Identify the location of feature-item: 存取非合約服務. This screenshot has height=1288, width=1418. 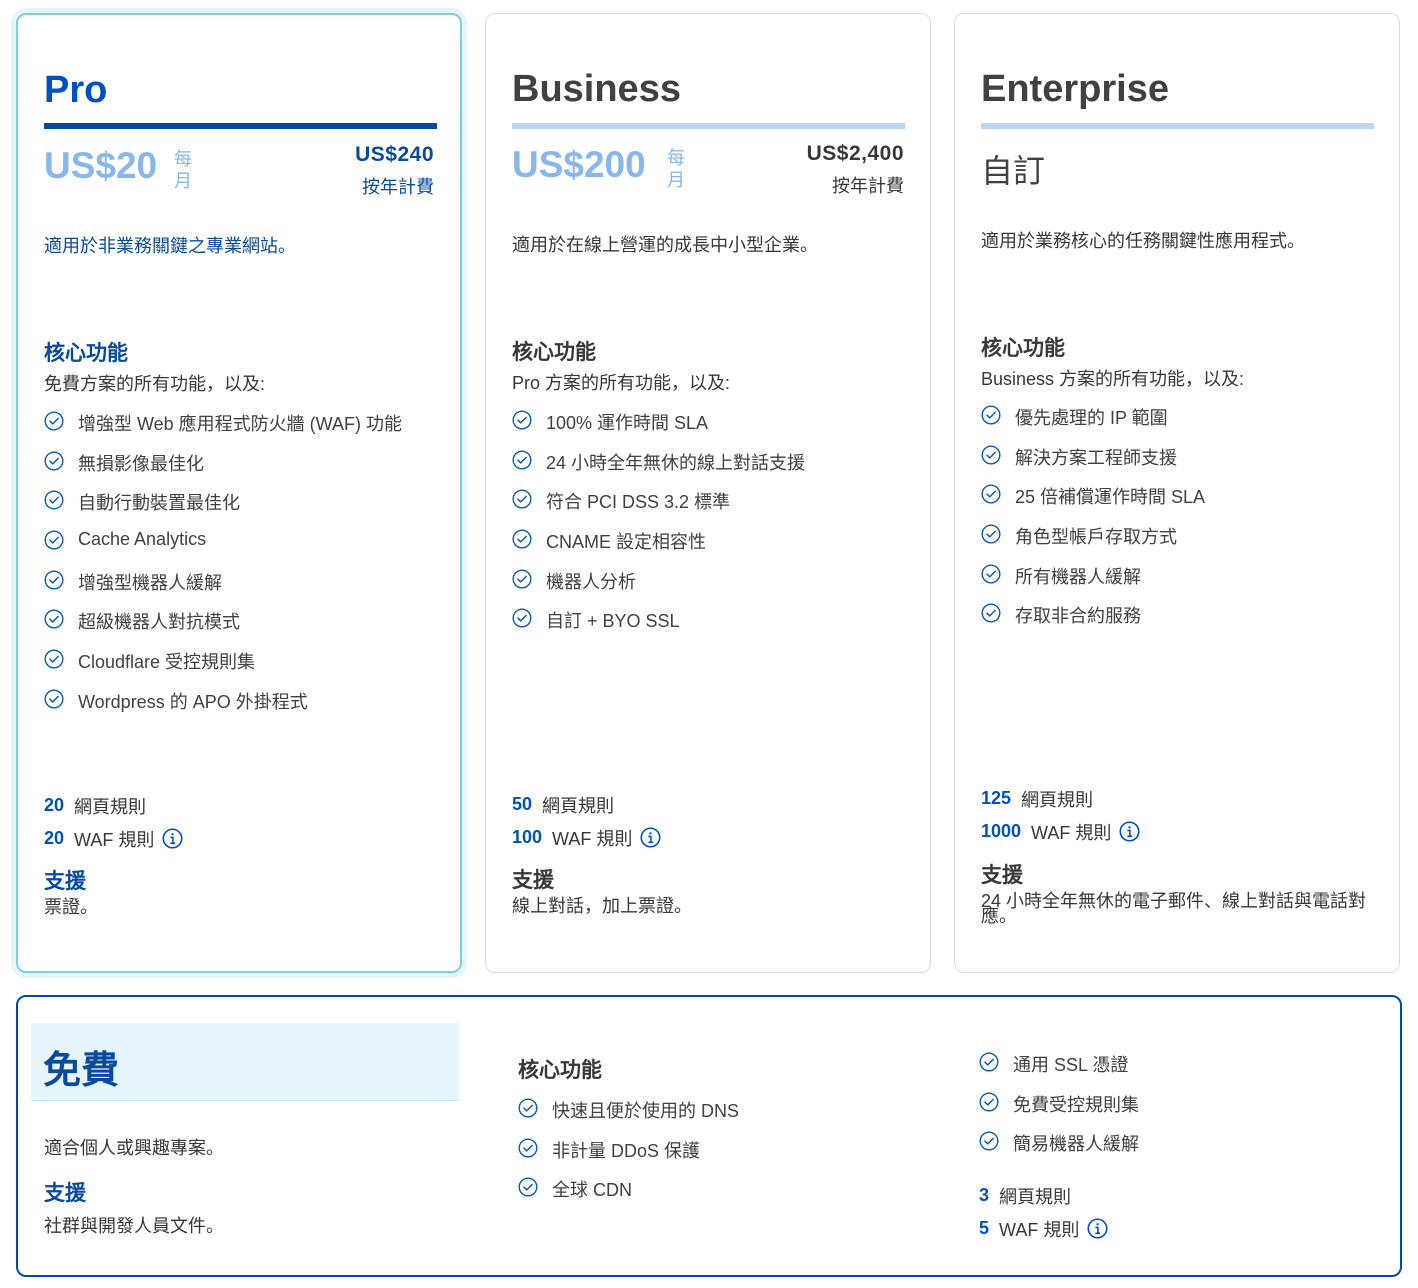
(1093, 622).